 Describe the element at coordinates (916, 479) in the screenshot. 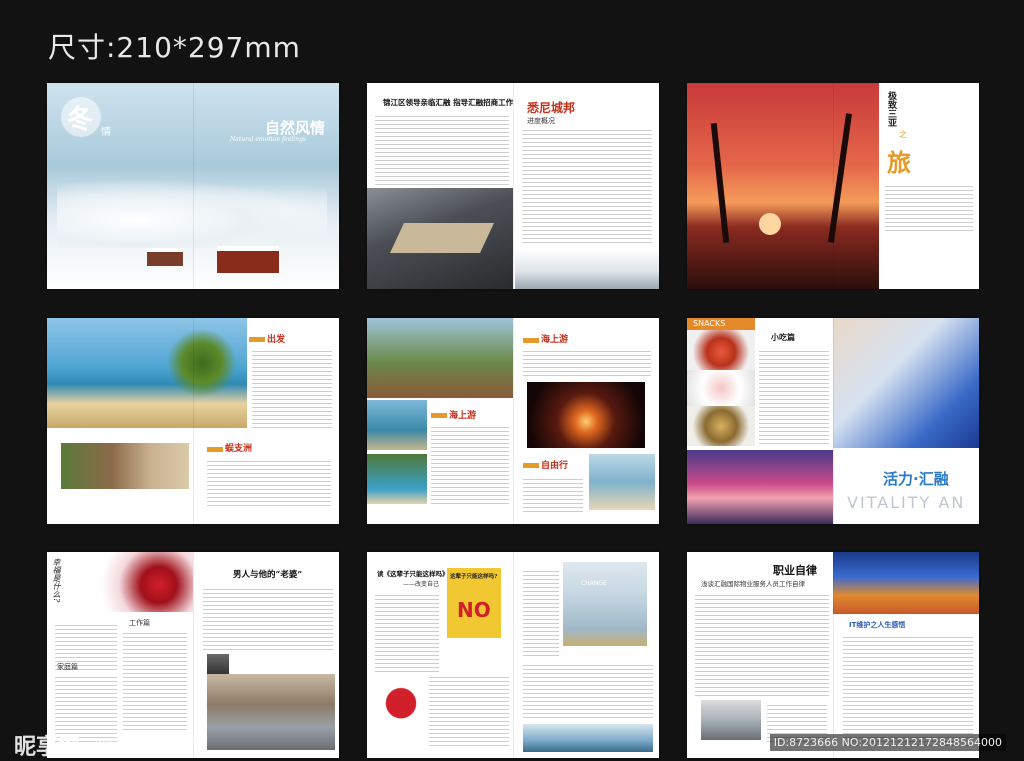

I see `vitality-headline: 活力·汇融` at that location.